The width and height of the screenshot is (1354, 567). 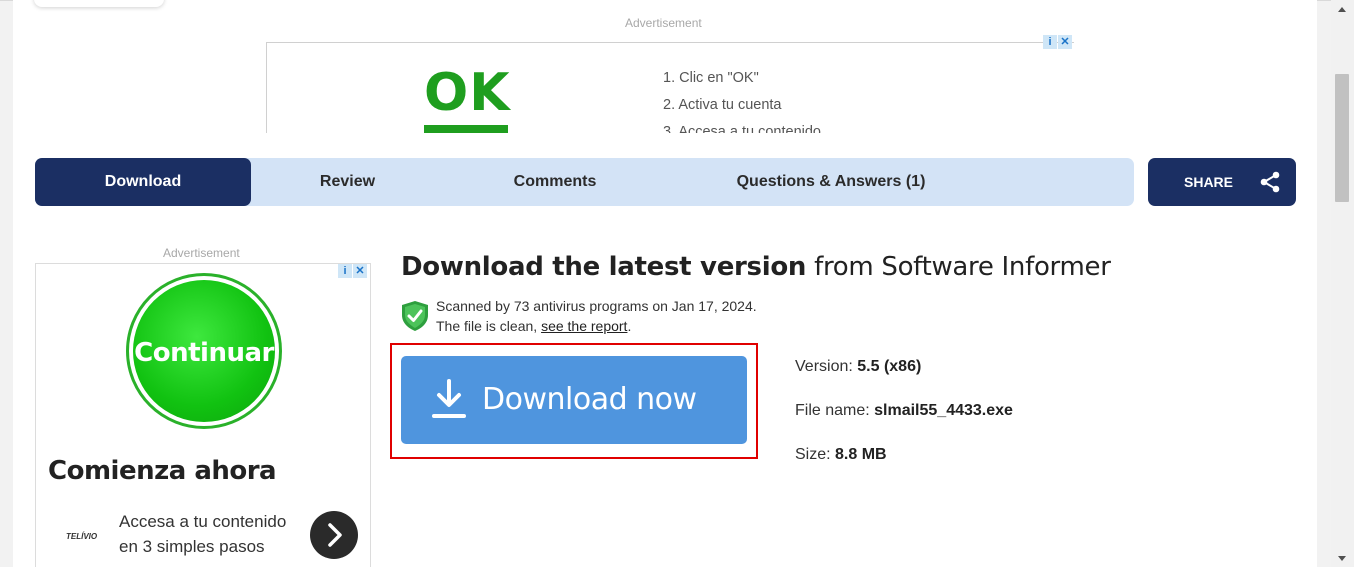 What do you see at coordinates (192, 546) in the screenshot?
I see `ad-desc-line: en 3 simples pasos` at bounding box center [192, 546].